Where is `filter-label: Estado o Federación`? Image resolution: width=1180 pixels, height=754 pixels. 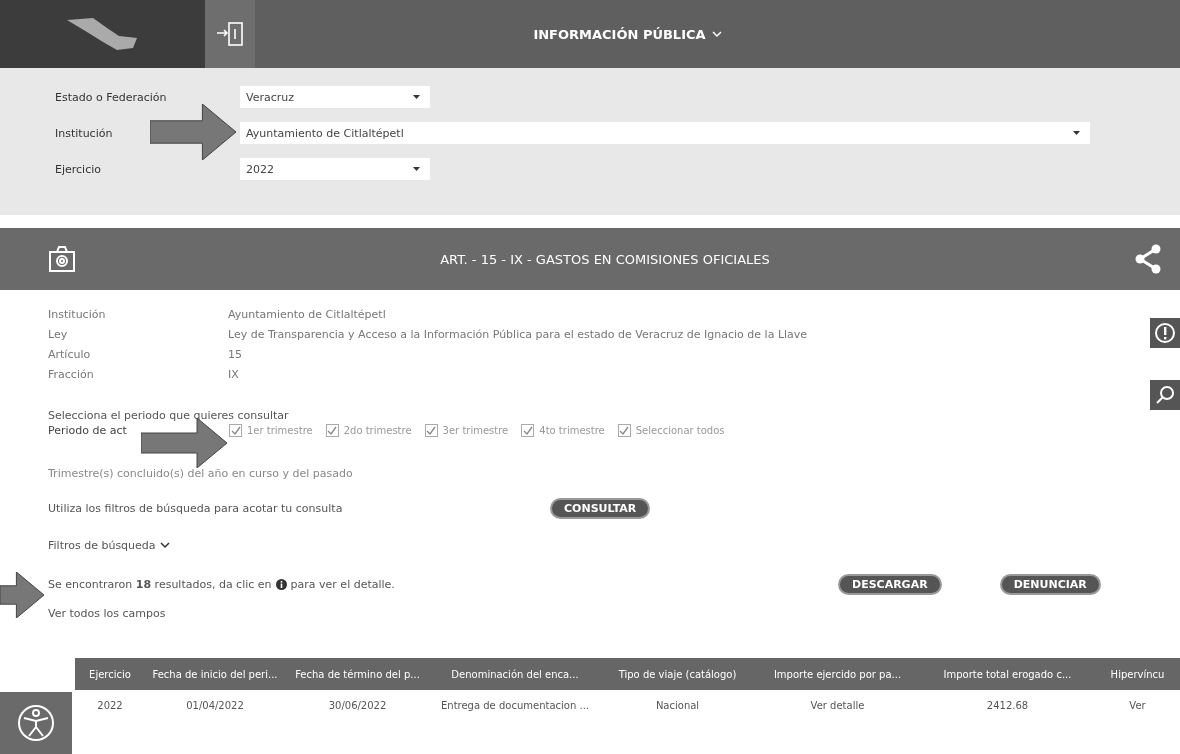 filter-label: Estado o Federación is located at coordinates (111, 97).